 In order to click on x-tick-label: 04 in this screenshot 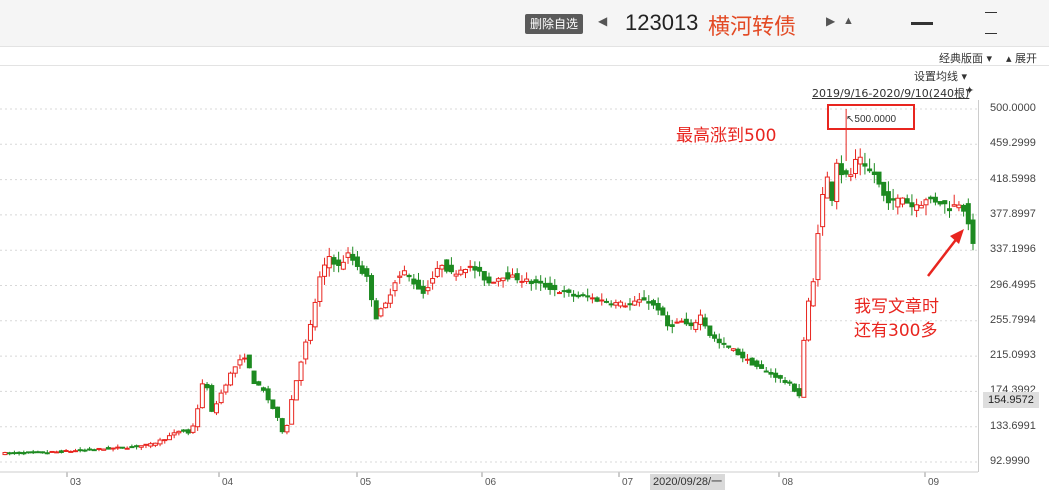, I will do `click(228, 482)`.